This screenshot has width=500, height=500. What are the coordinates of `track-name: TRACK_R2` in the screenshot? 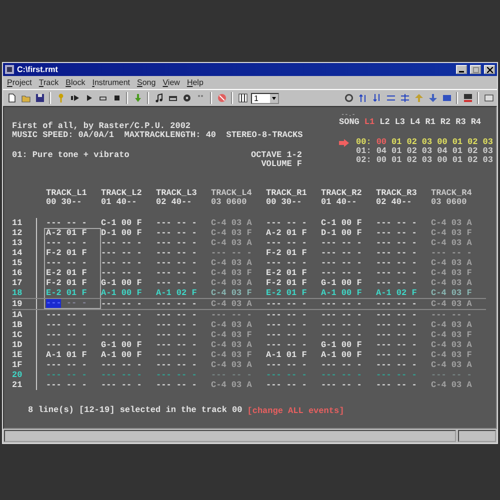 It's located at (348, 193).